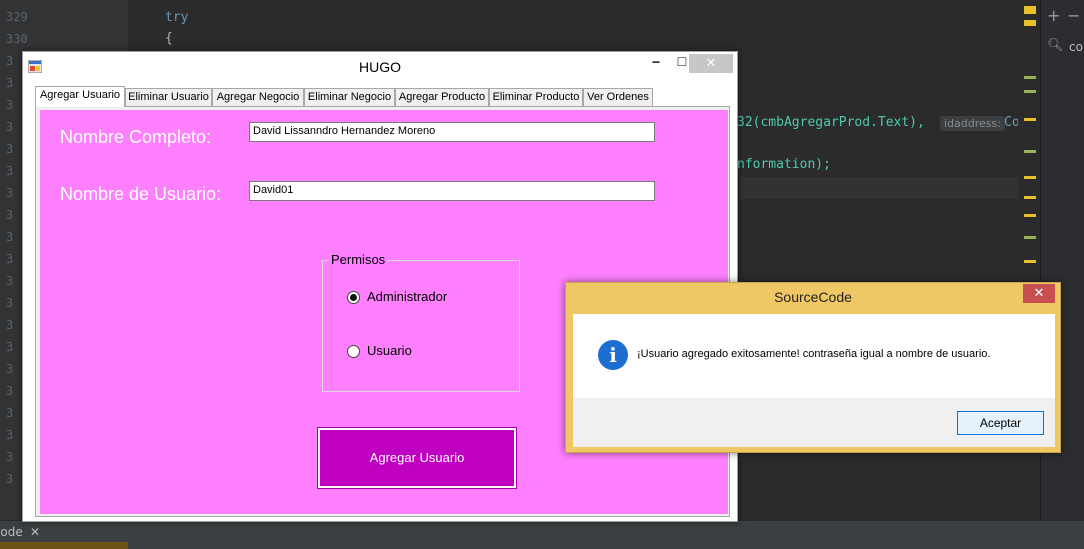 This screenshot has width=1084, height=549. What do you see at coordinates (813, 297) in the screenshot?
I see `message-box-title: SourceCode` at bounding box center [813, 297].